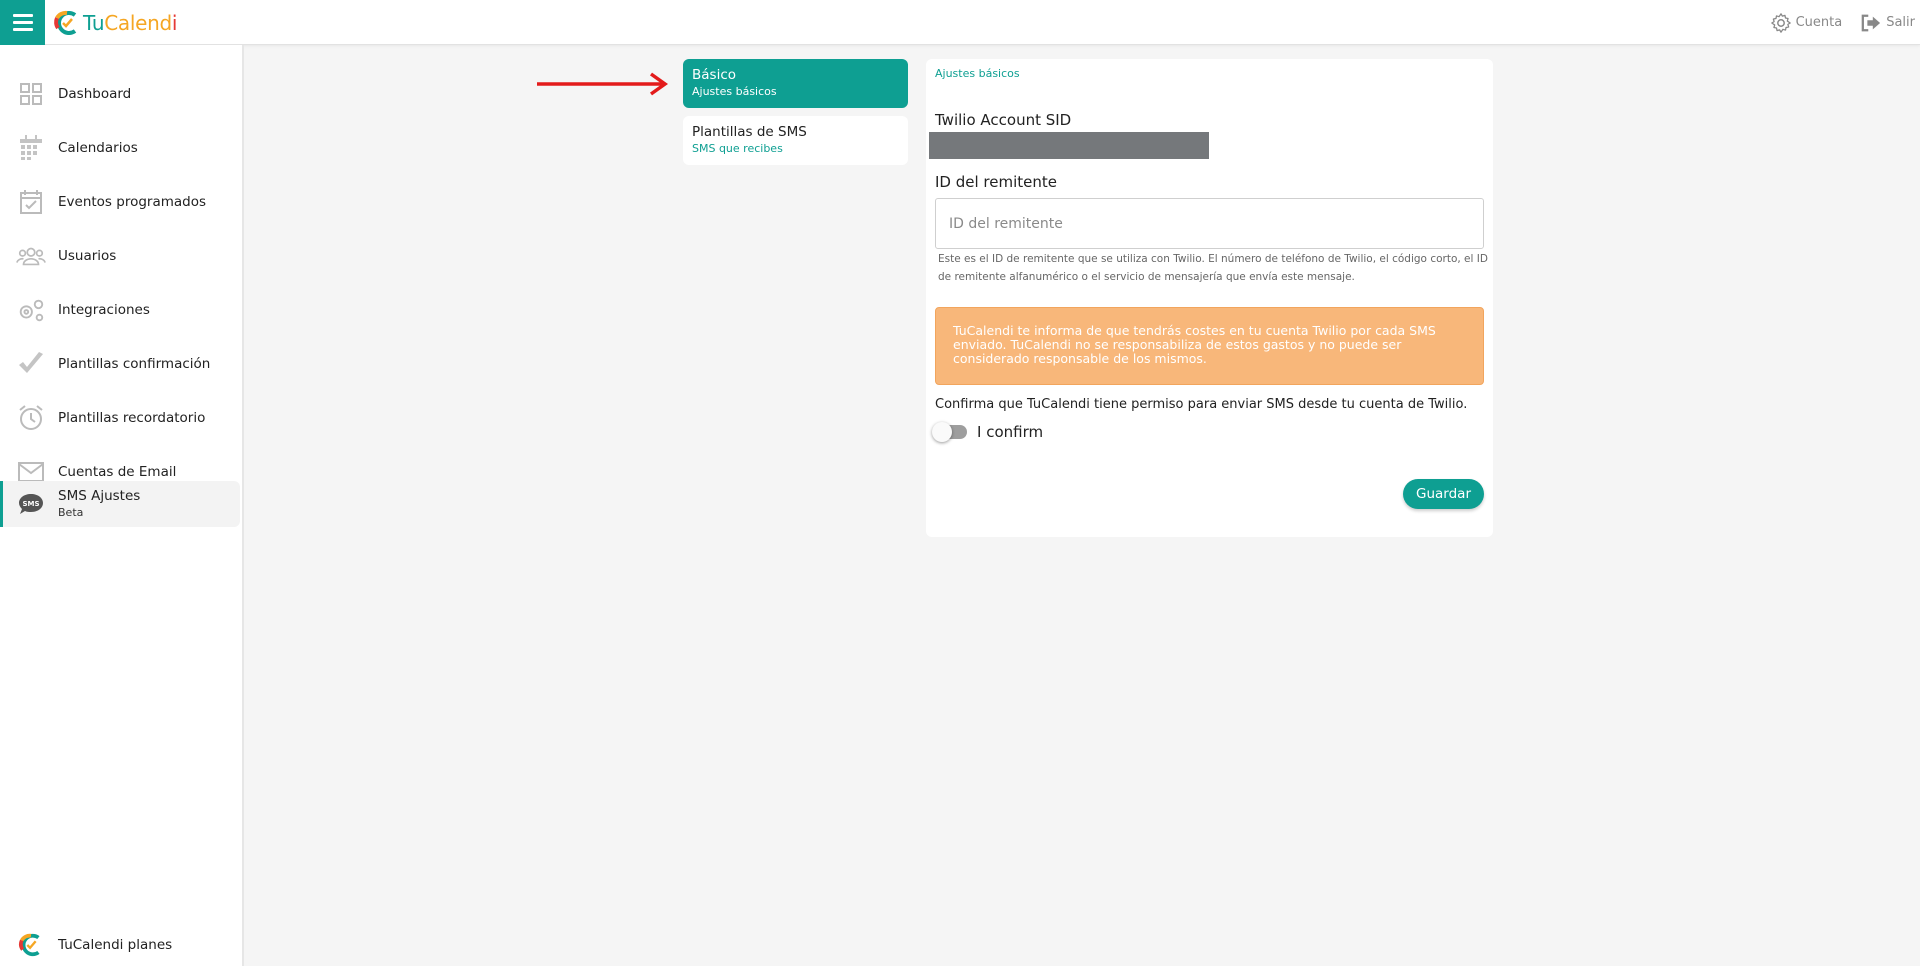  Describe the element at coordinates (1209, 223) in the screenshot. I see `sender-id-input` at that location.